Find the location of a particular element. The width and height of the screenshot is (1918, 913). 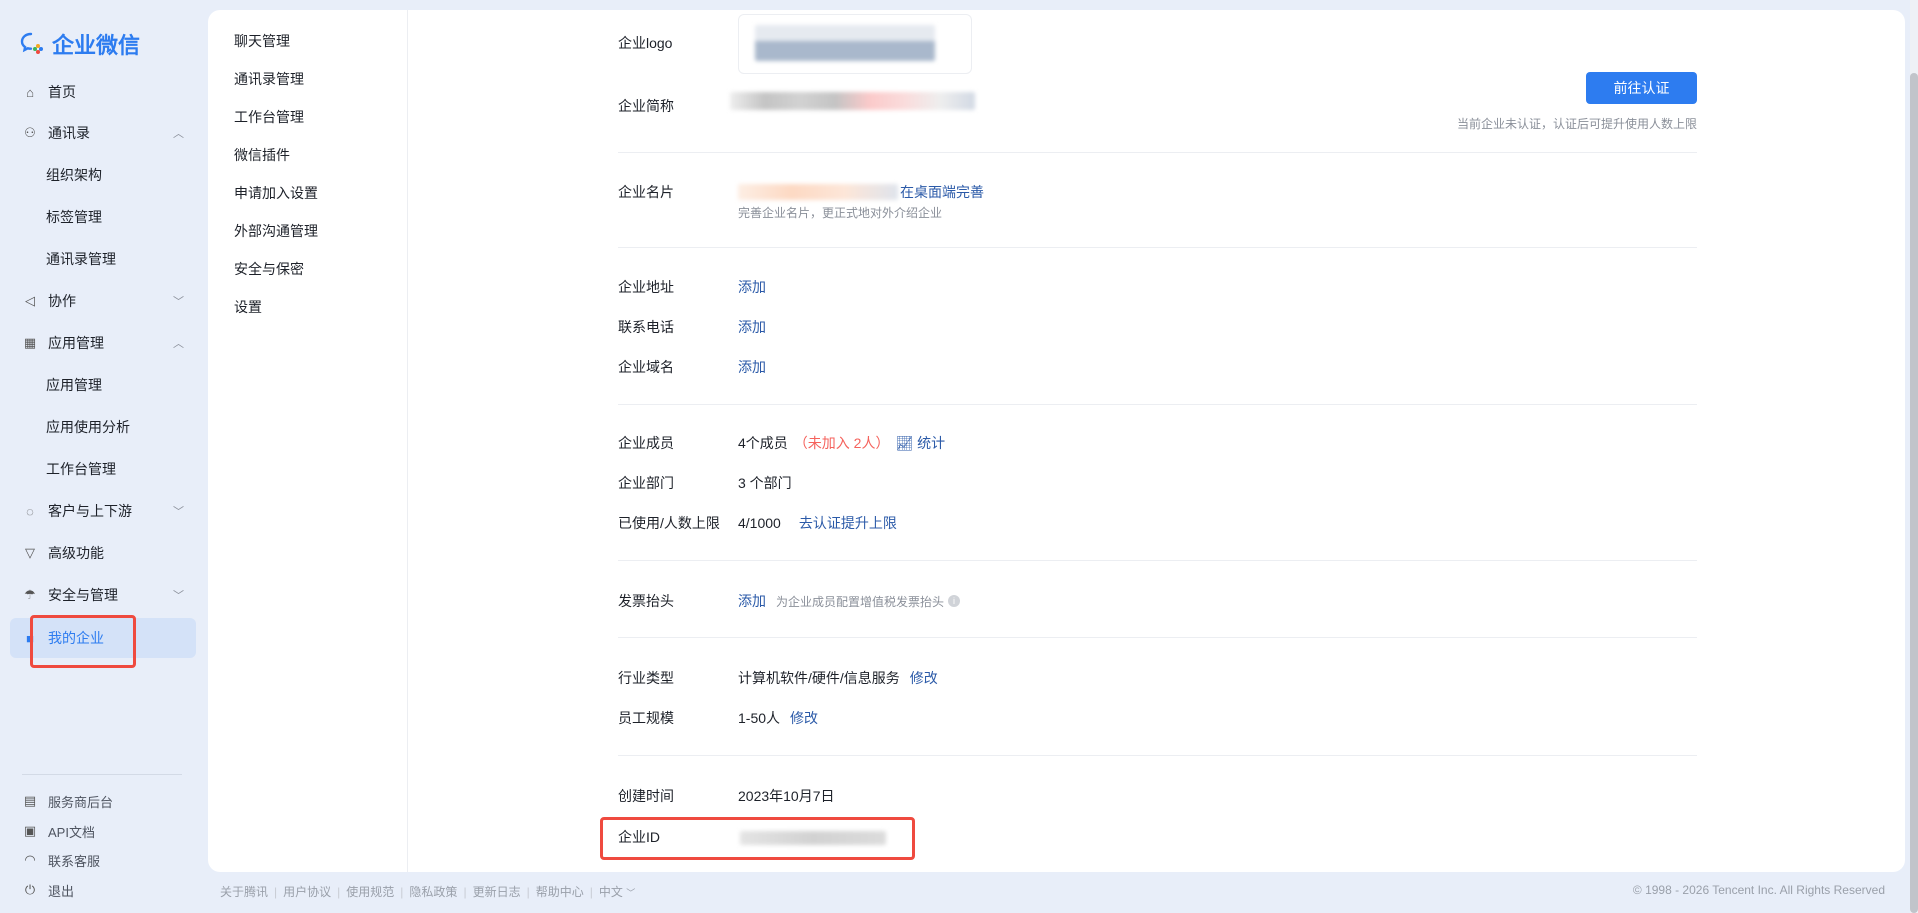

verify-button: 前往认证 is located at coordinates (1641, 88).